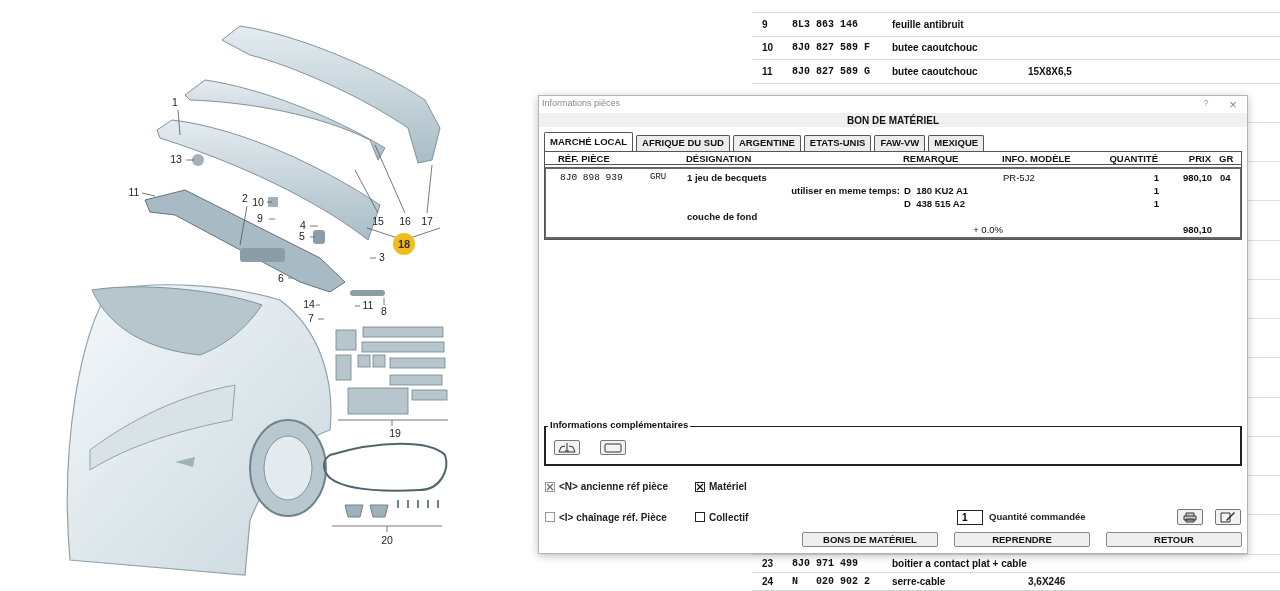  What do you see at coordinates (1019, 178) in the screenshot?
I see `table-cell-text: PR-5J2` at bounding box center [1019, 178].